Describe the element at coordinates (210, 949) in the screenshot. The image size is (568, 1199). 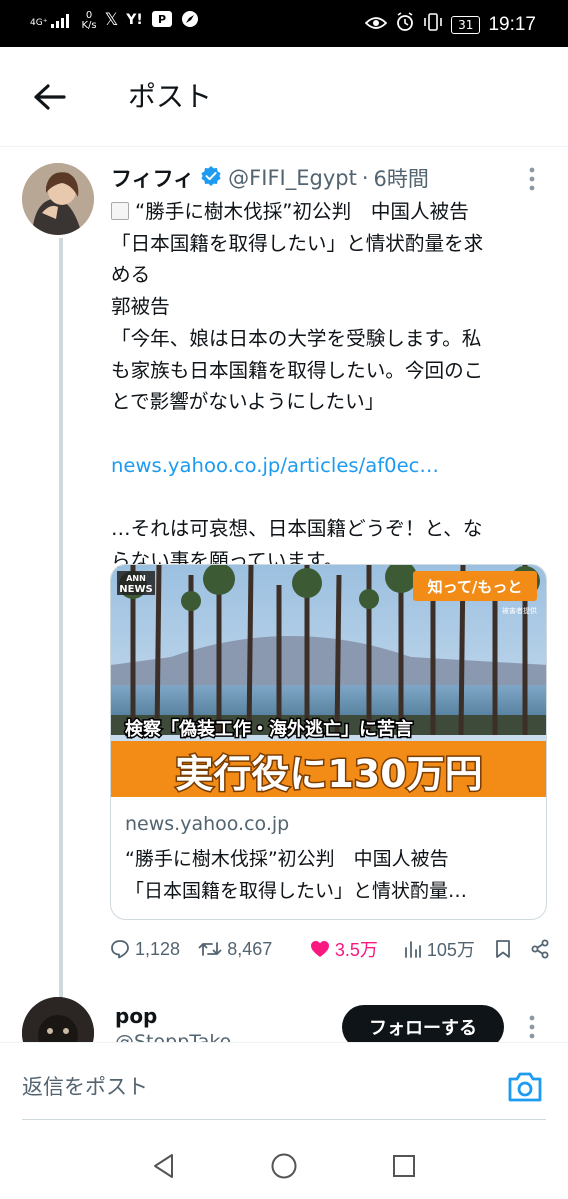
I see `repost-icon` at that location.